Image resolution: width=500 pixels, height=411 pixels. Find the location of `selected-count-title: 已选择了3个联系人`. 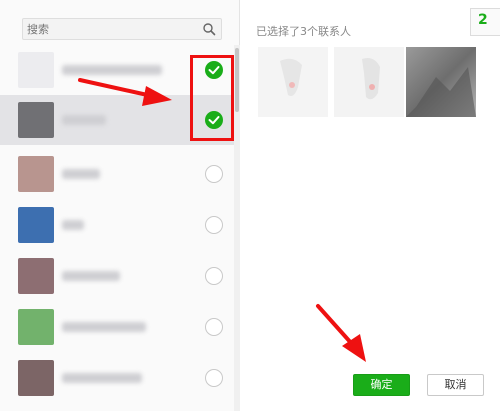

selected-count-title: 已选择了3个联系人 is located at coordinates (303, 31).